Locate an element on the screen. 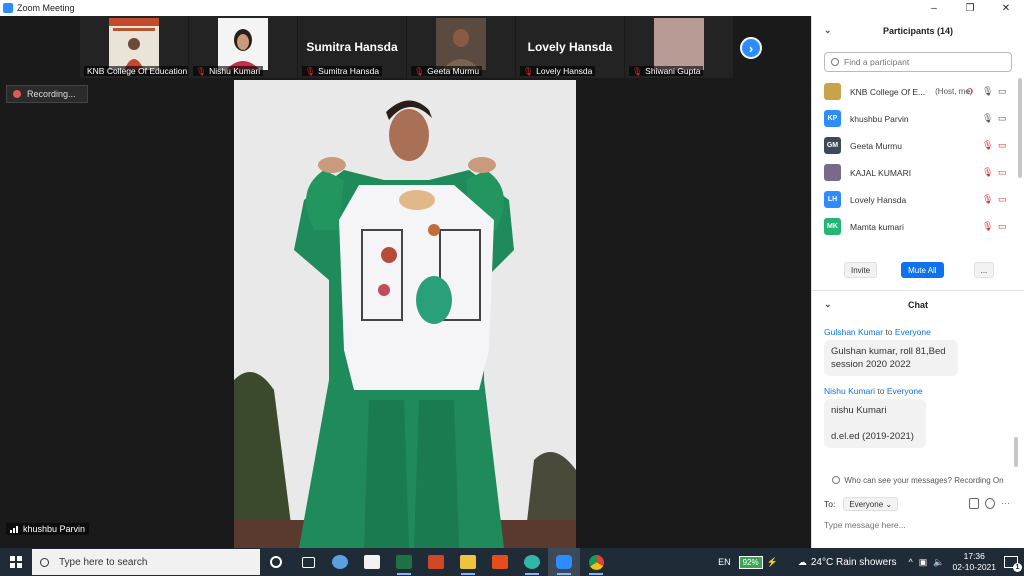  participant-name: khushbu Parvin is located at coordinates (879, 118).